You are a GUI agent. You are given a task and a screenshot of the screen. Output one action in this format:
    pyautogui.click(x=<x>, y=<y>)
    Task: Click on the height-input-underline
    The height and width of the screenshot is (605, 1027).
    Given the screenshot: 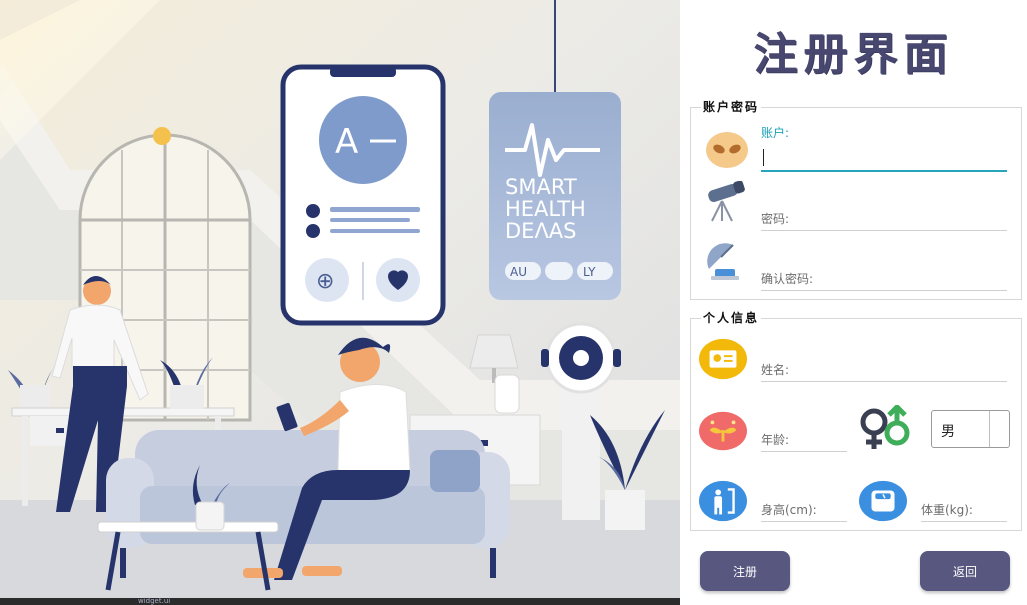 What is the action you would take?
    pyautogui.click(x=804, y=521)
    